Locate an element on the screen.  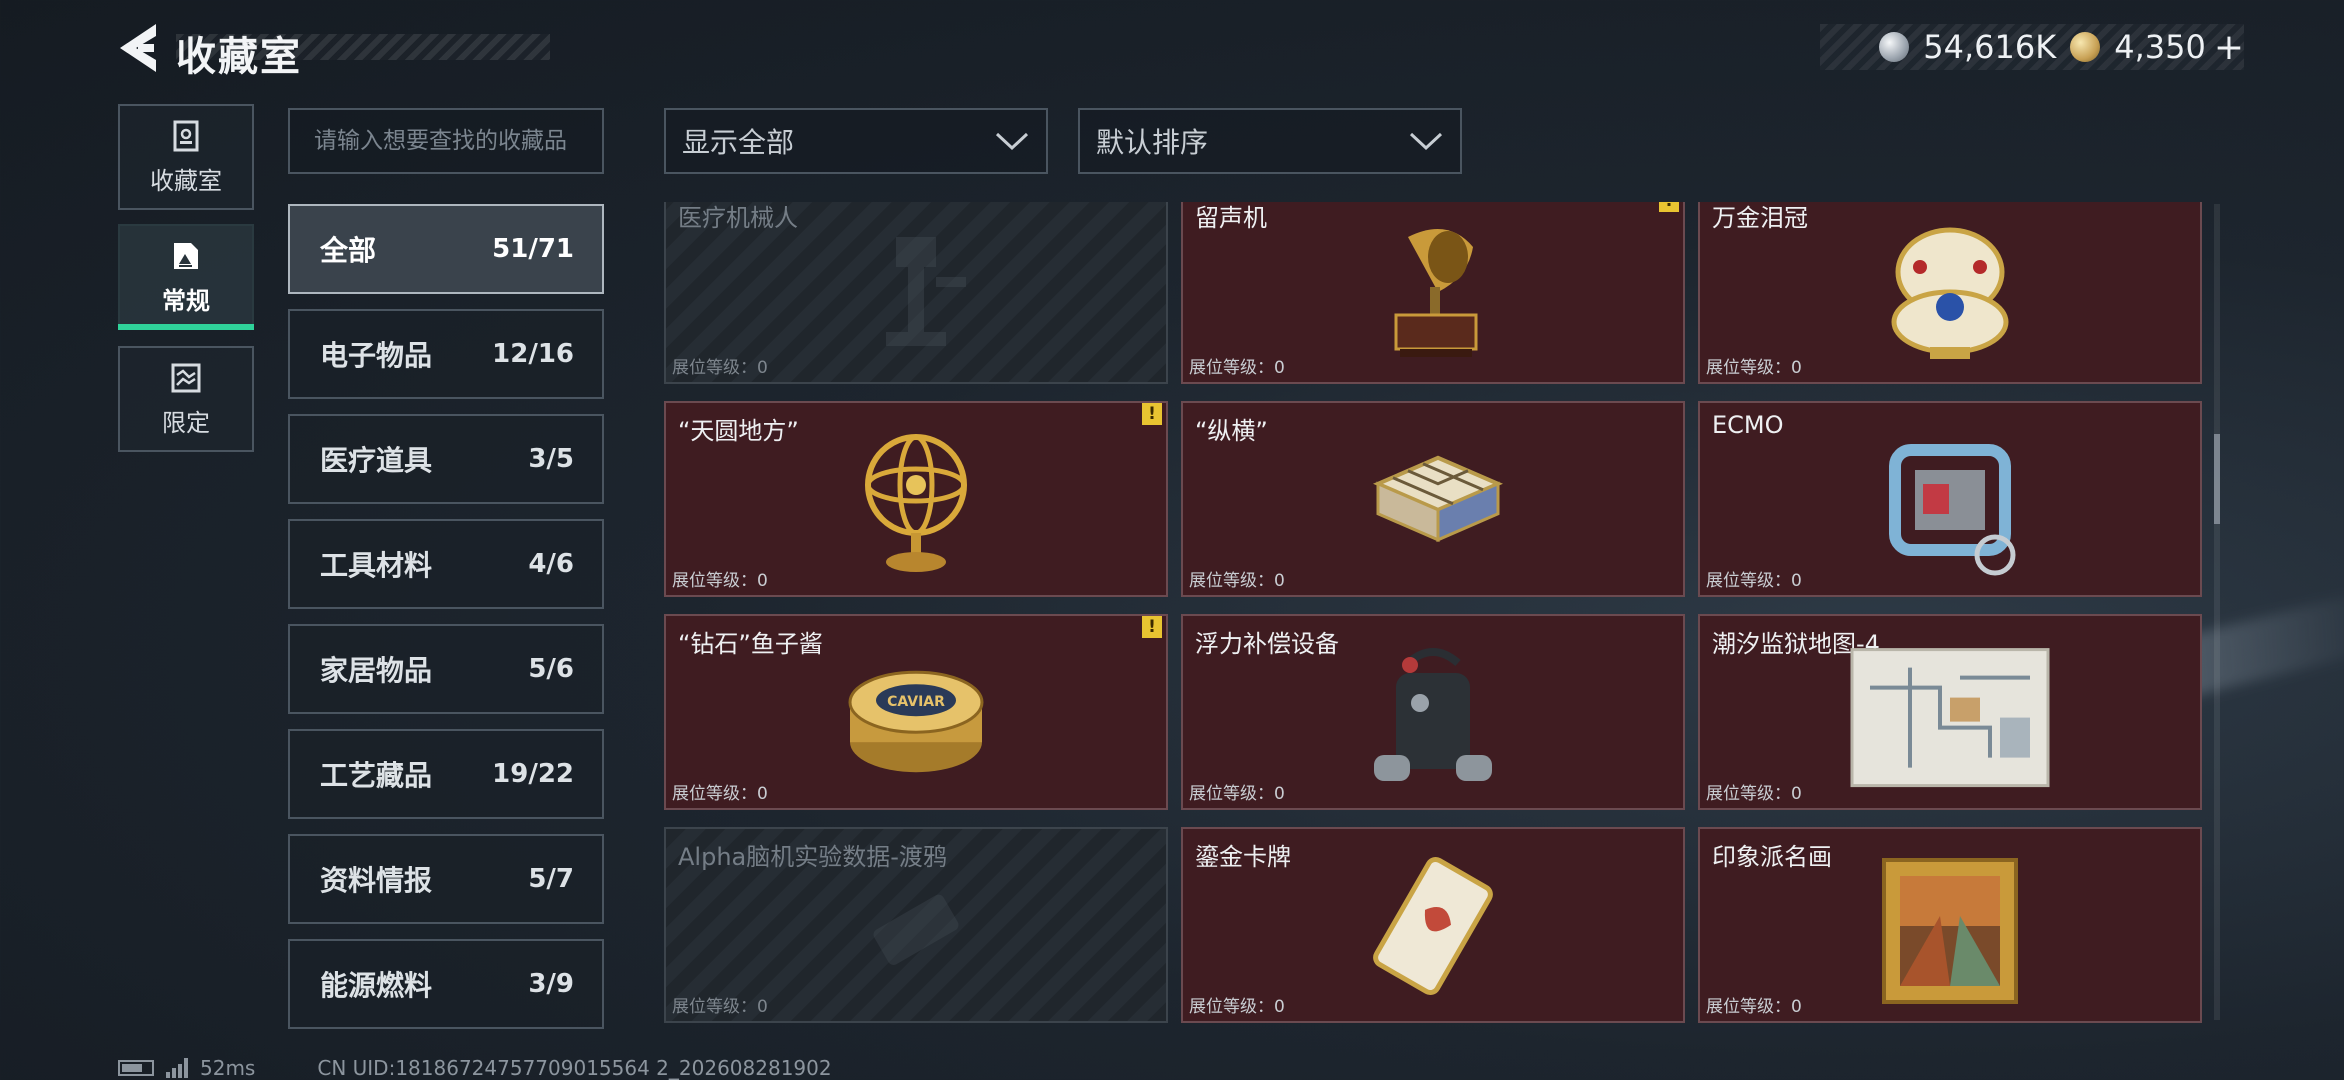
collection-card: “纵横” 展位等级：0 is located at coordinates (1433, 499).